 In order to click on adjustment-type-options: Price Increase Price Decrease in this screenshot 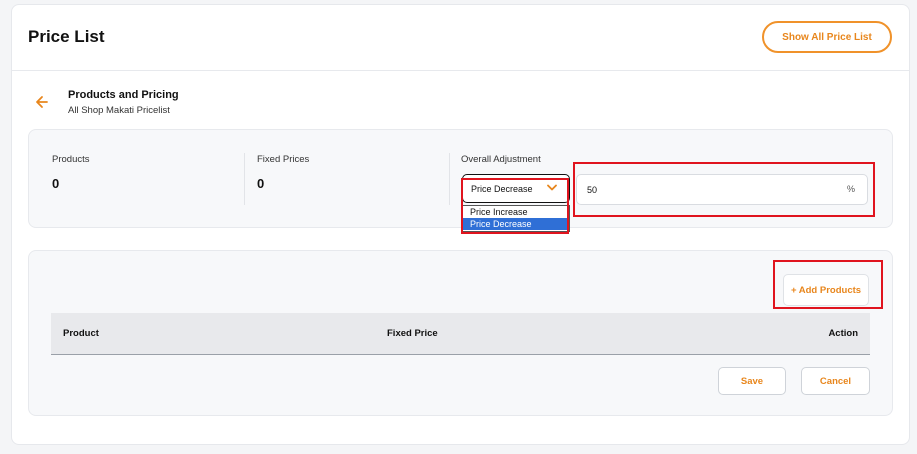, I will do `click(516, 218)`.